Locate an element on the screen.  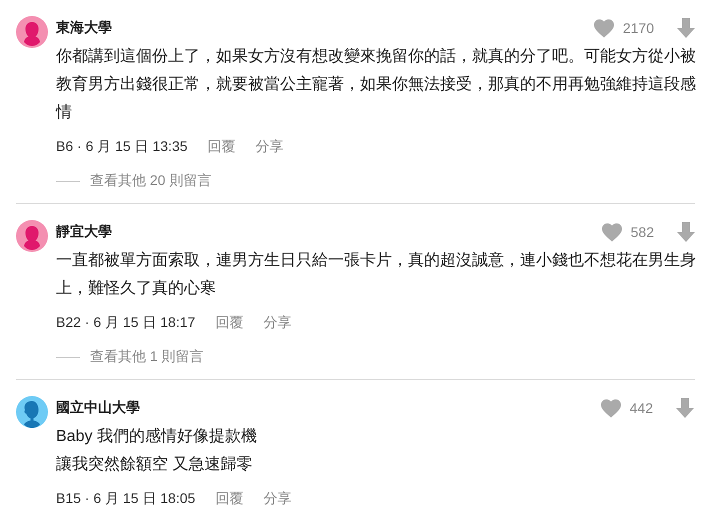
comment-text-line: 教育男方出錢很正常，就要被當公主寵著，如果你無法接受，那真的不用再勉強維持這段感 is located at coordinates (376, 84).